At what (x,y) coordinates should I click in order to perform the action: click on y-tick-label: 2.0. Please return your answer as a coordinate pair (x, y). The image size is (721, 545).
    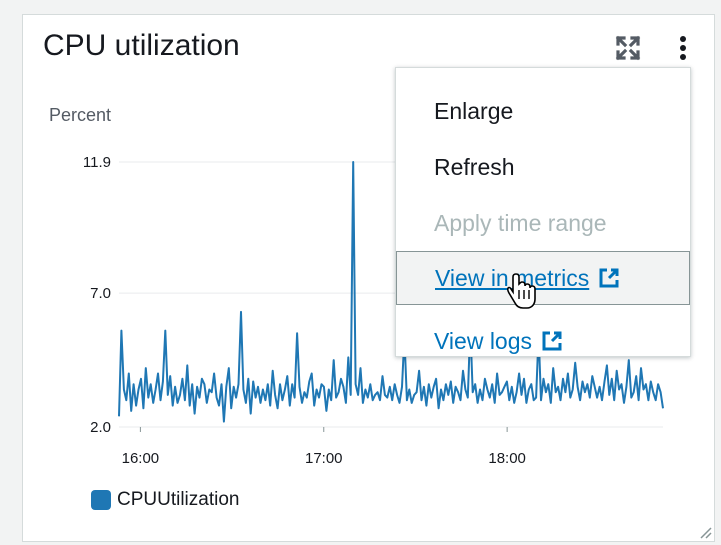
    Looking at the image, I should click on (100, 427).